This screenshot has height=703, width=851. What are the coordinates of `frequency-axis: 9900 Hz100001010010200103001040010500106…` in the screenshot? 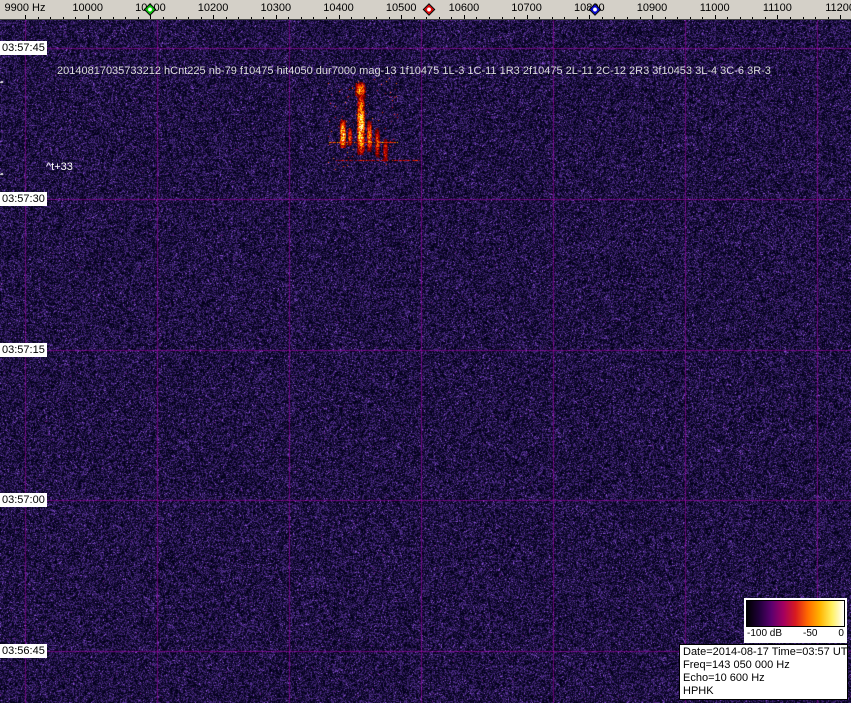 It's located at (425, 10).